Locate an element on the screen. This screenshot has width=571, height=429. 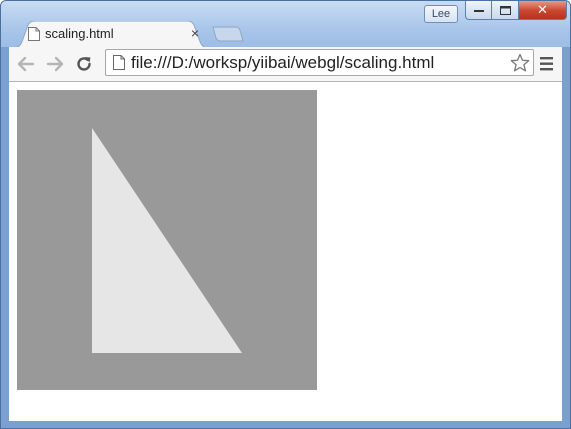
back-arrow-icon is located at coordinates (26, 64).